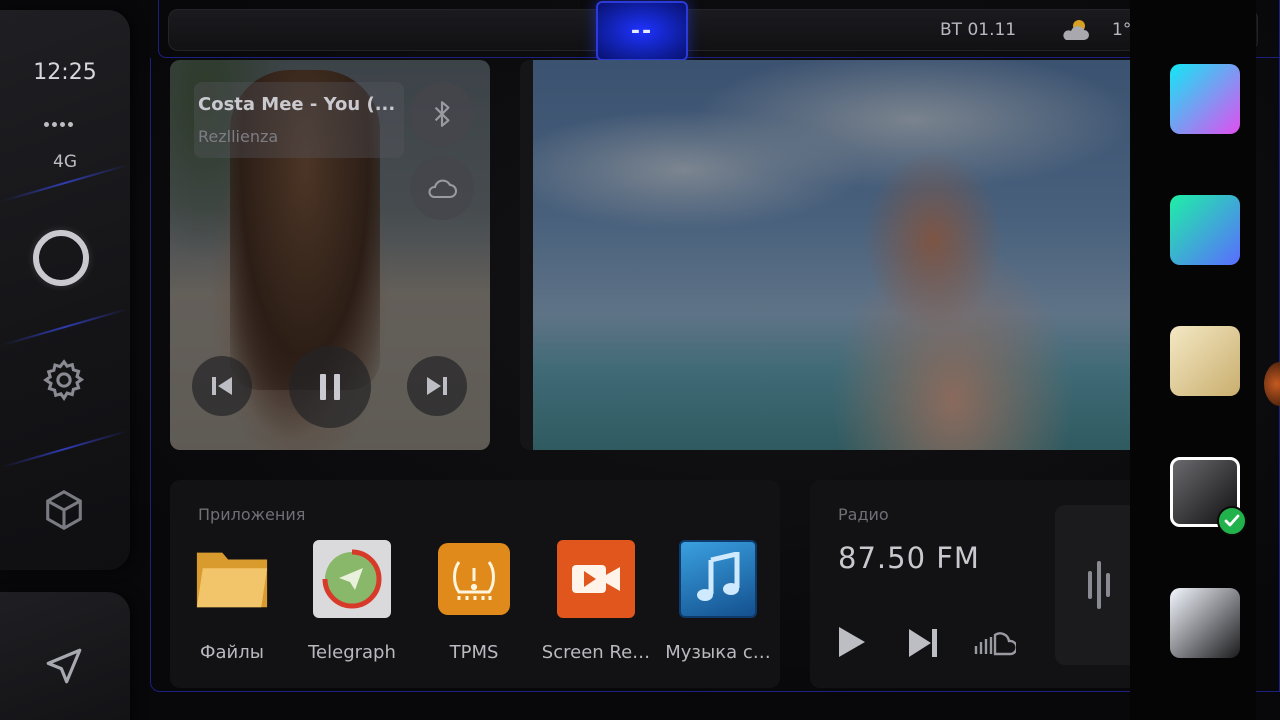  Describe the element at coordinates (909, 558) in the screenshot. I see `radio-frequency: 87.50 FM` at that location.